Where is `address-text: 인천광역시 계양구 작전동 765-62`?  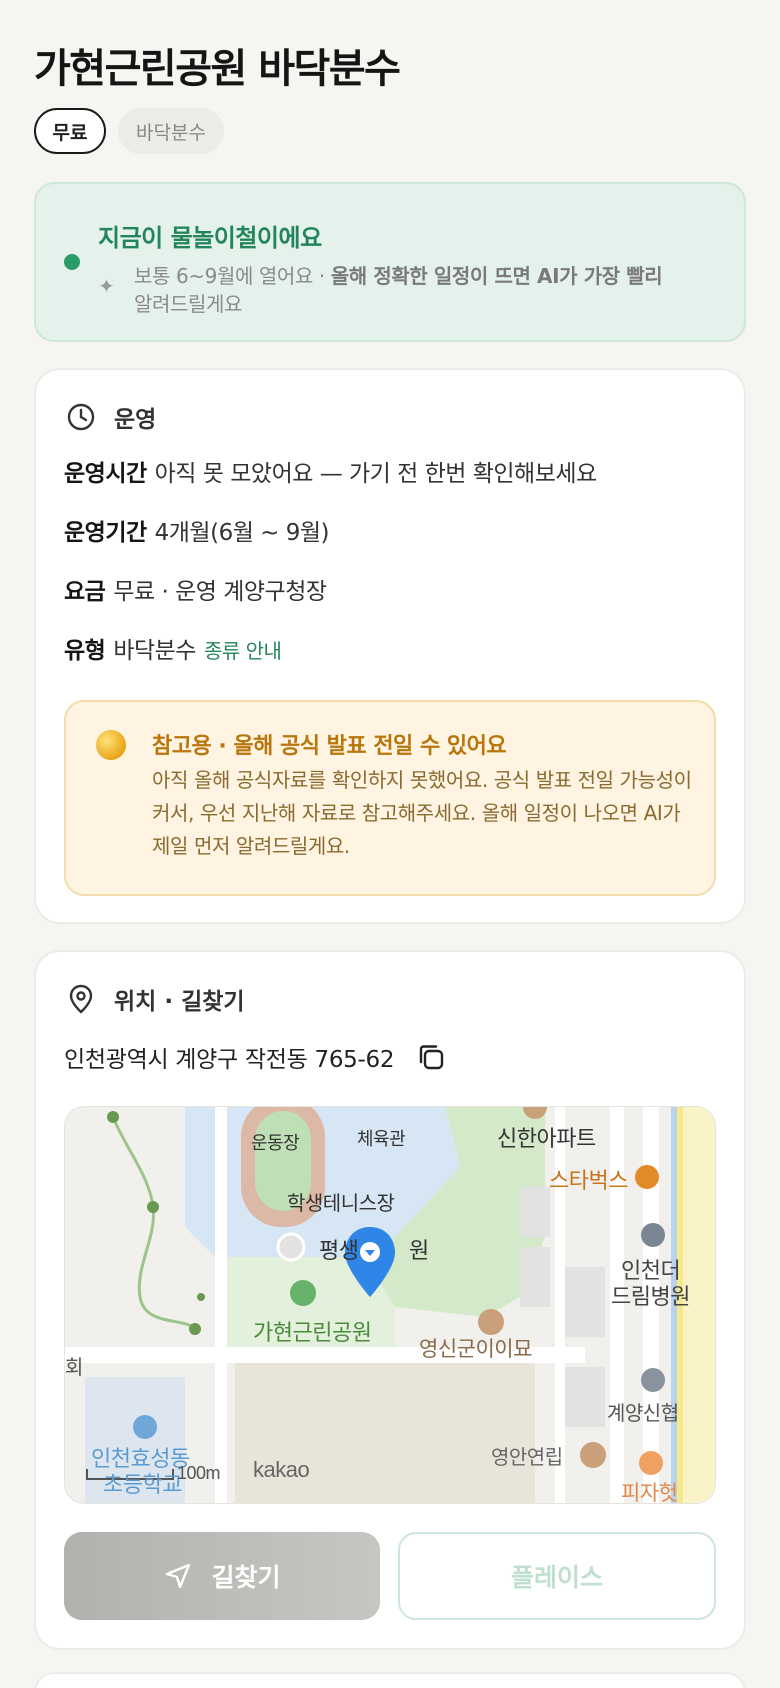
address-text: 인천광역시 계양구 작전동 765-62 is located at coordinates (229, 1060).